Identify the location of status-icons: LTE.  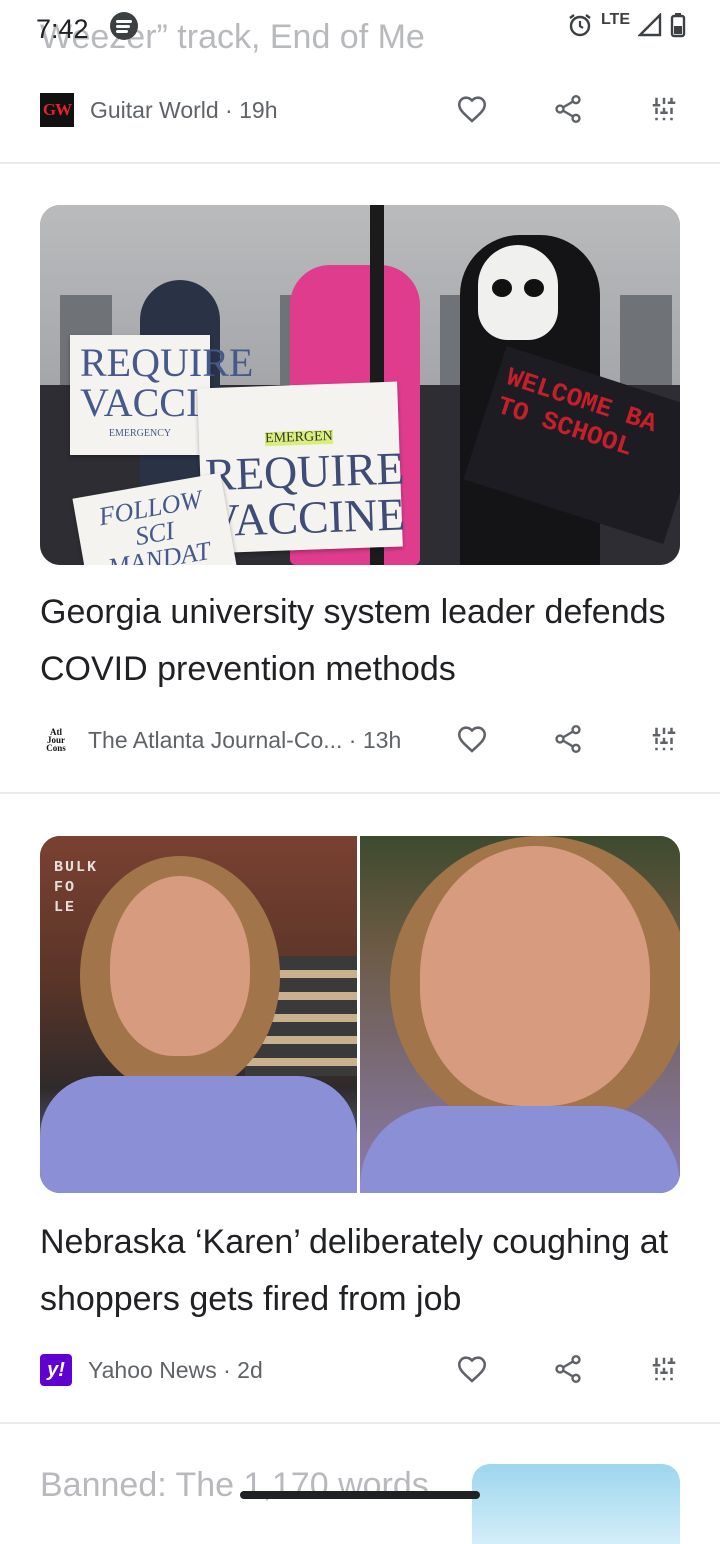
(626, 24).